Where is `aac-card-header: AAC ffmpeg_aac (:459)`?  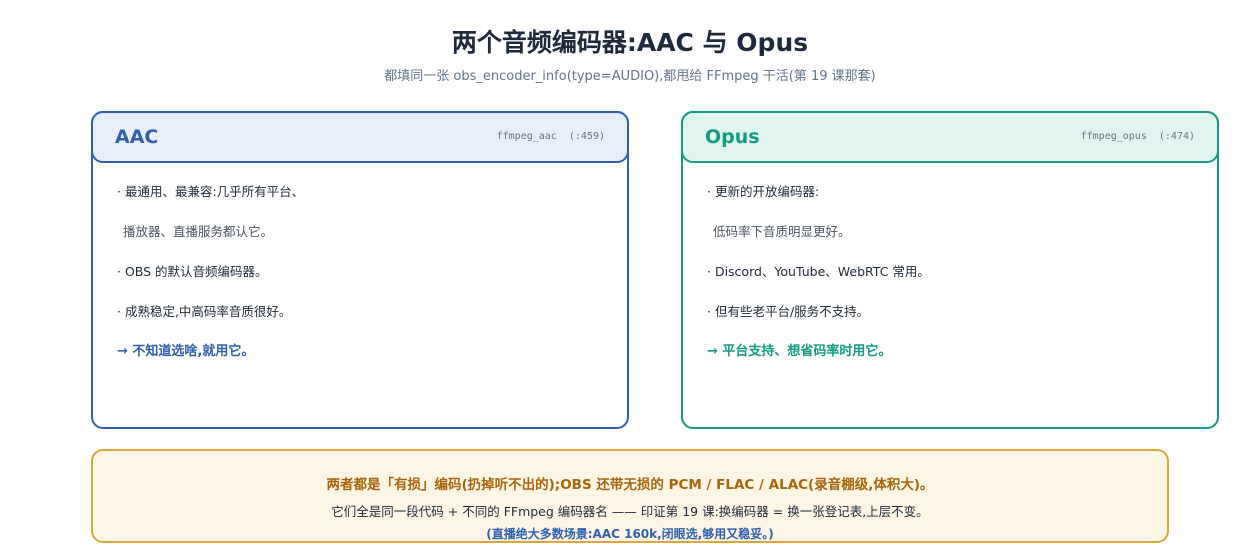 aac-card-header: AAC ffmpeg_aac (:459) is located at coordinates (360, 137).